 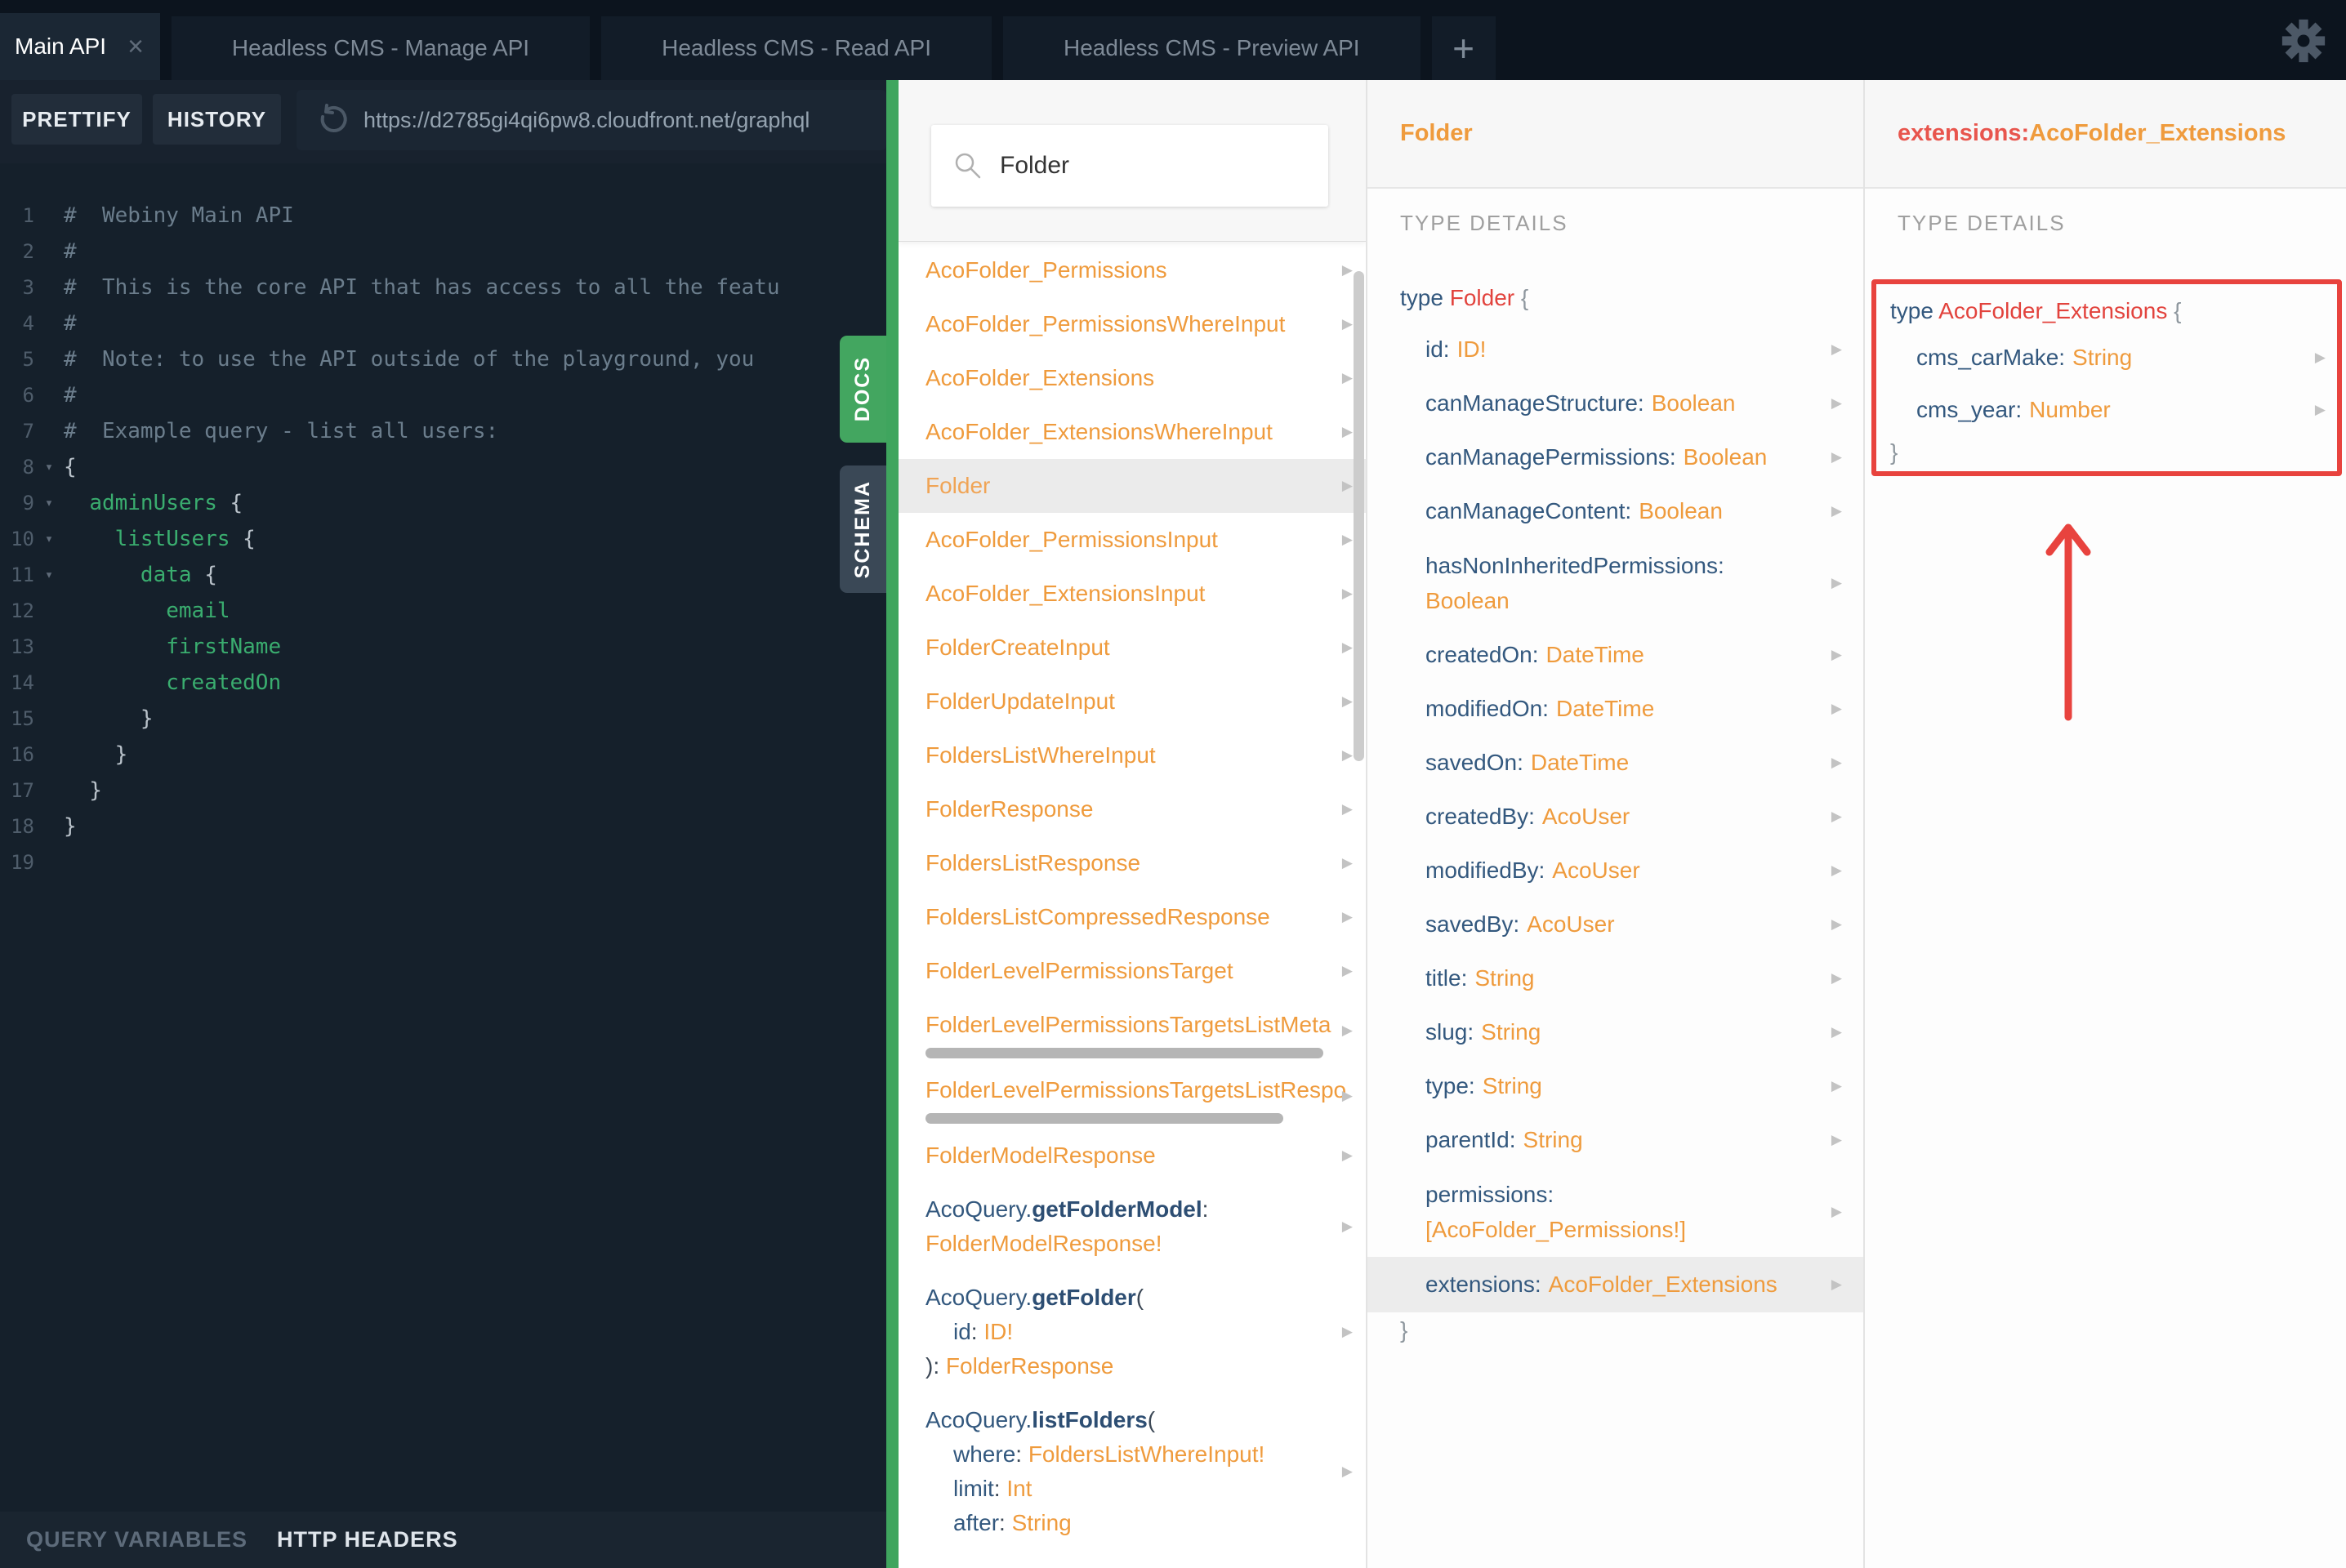 What do you see at coordinates (28, 431) in the screenshot?
I see `line-number: 7` at bounding box center [28, 431].